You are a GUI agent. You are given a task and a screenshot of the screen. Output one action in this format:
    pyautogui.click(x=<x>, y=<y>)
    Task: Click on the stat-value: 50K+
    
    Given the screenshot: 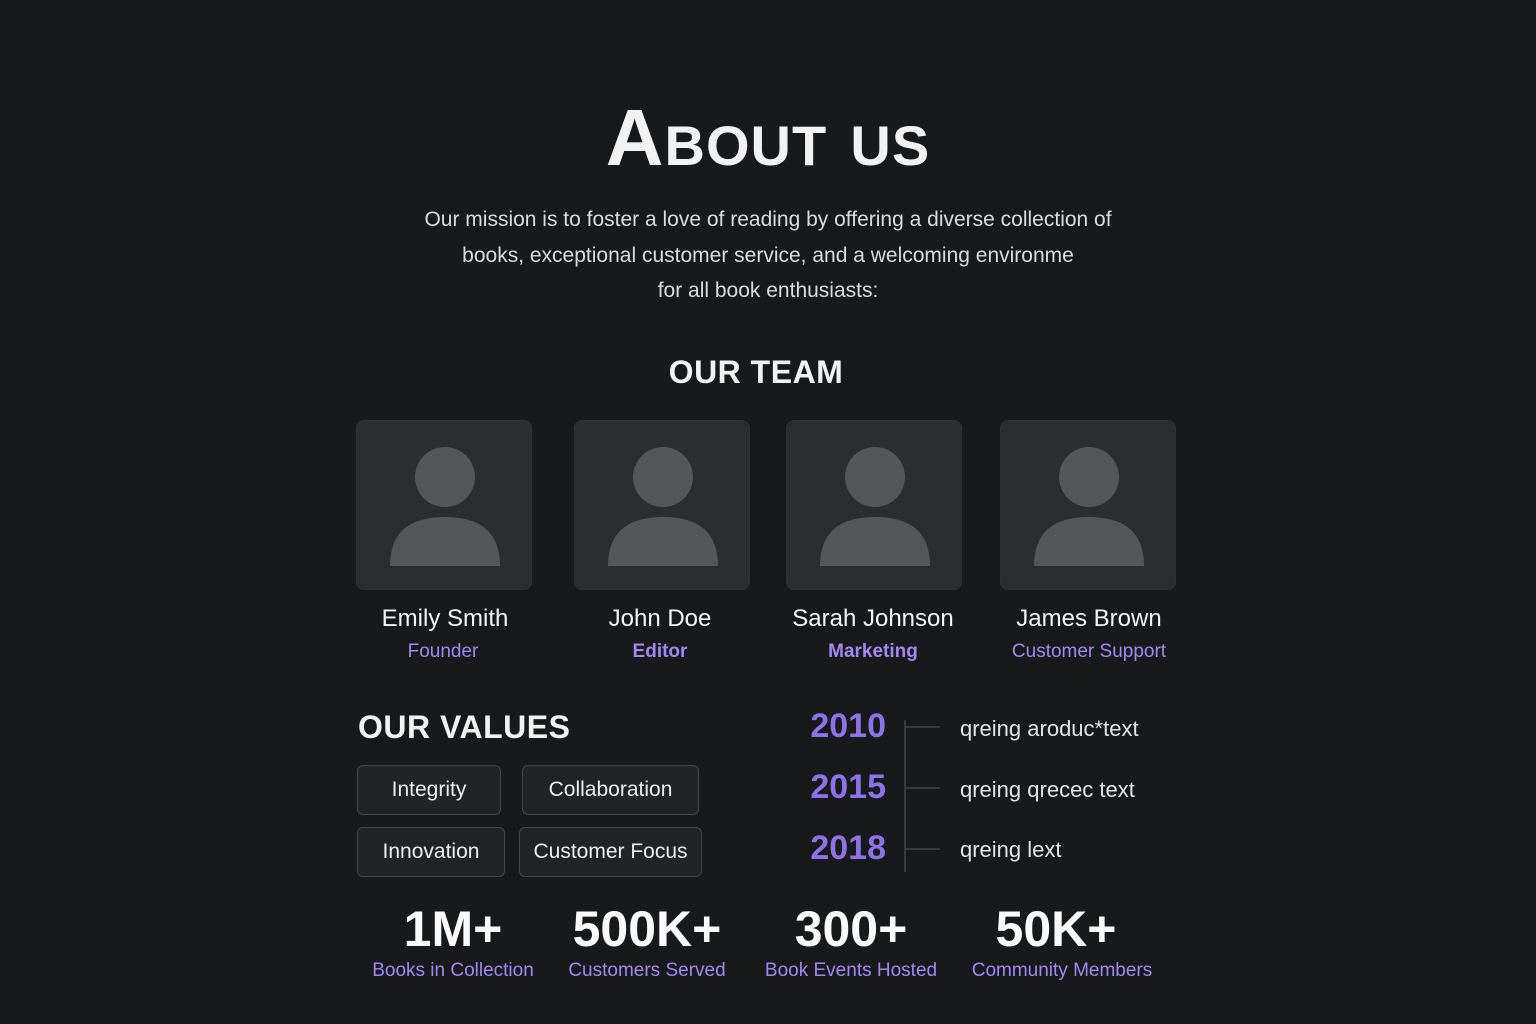 What is the action you would take?
    pyautogui.click(x=1056, y=929)
    